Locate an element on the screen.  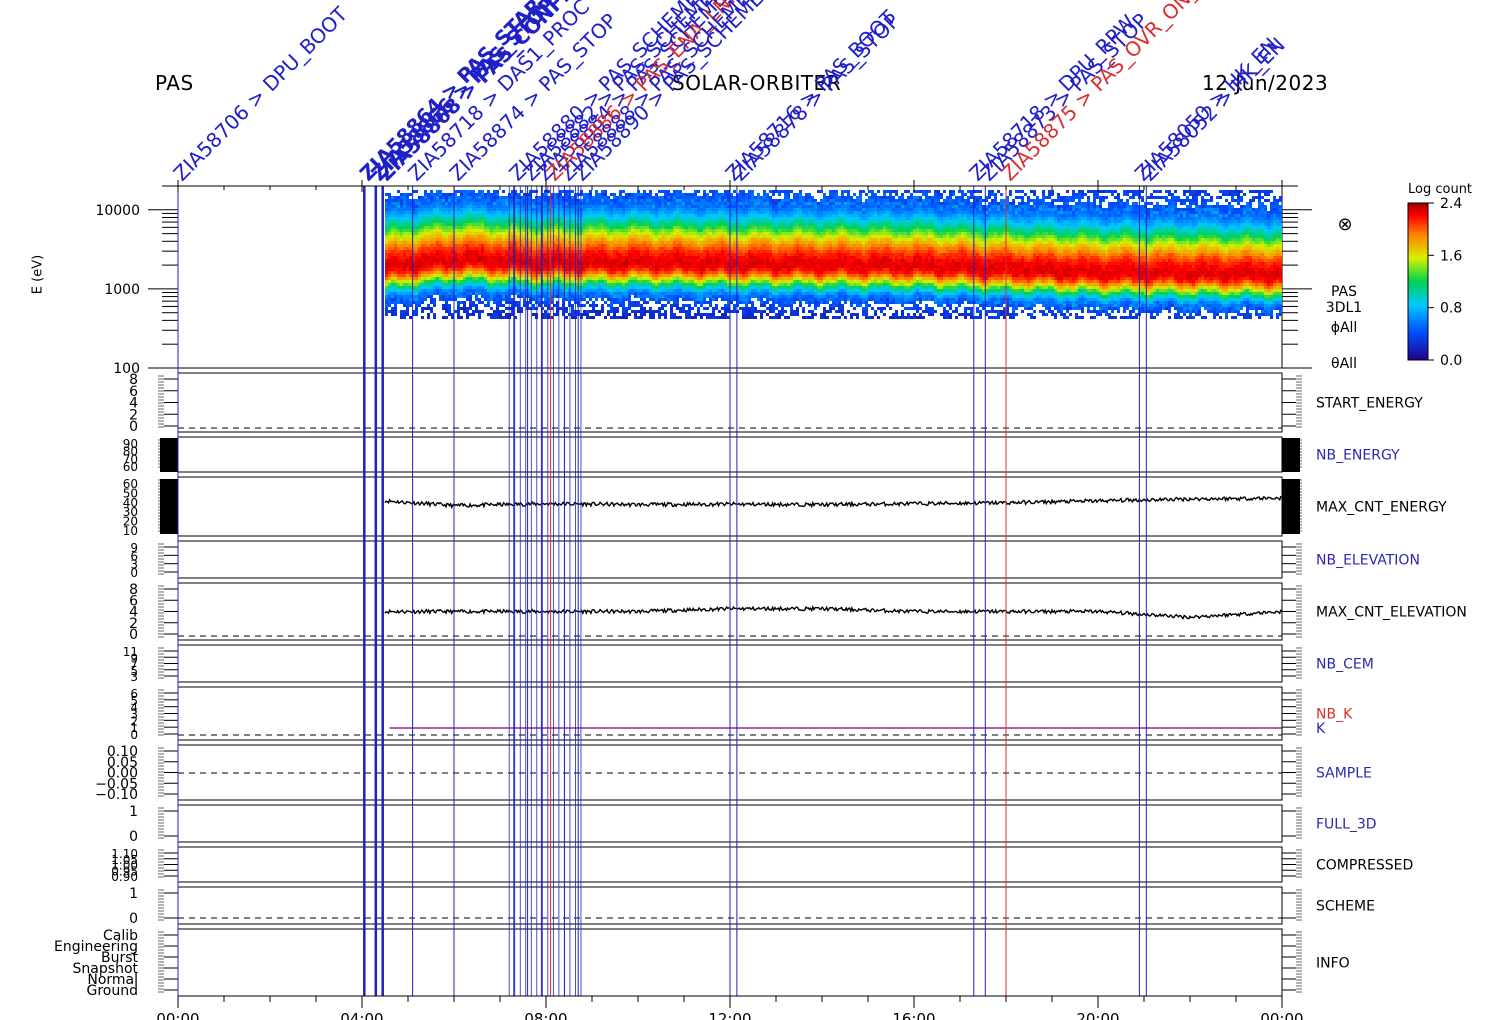
colorbar-gradient is located at coordinates (1418, 281).